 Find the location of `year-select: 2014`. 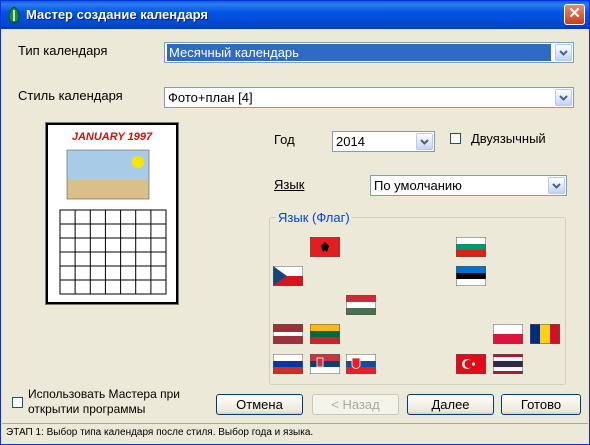

year-select: 2014 is located at coordinates (383, 141).